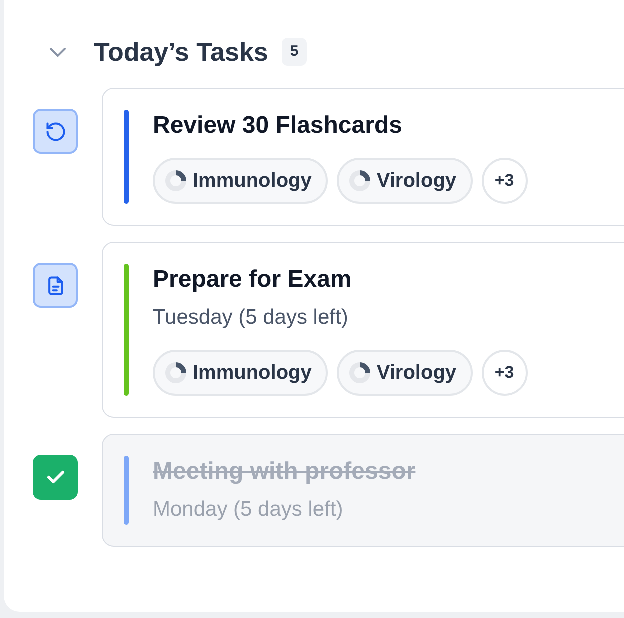 The width and height of the screenshot is (624, 618). I want to click on task-title: Prepare for Exam, so click(253, 280).